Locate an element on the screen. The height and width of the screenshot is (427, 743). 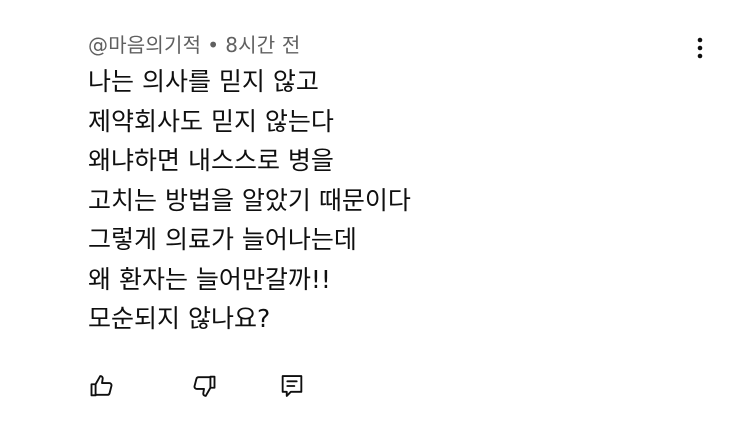
like-button is located at coordinates (102, 386).